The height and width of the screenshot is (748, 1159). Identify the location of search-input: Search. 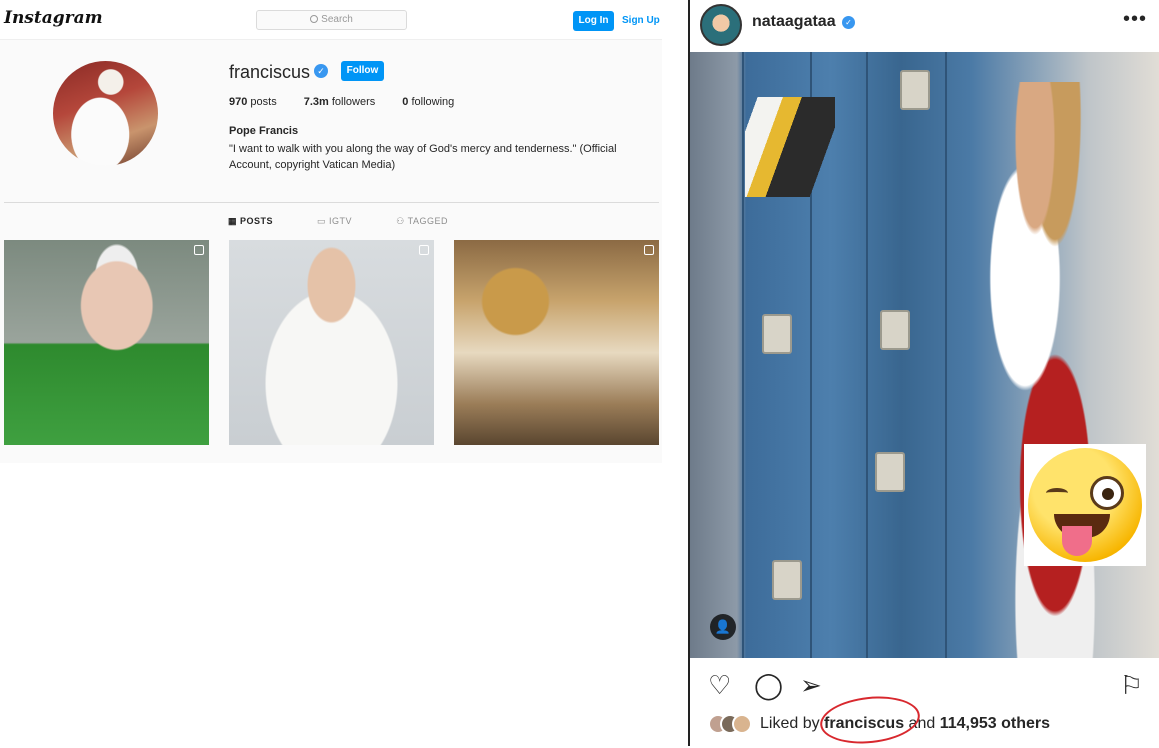
(331, 20).